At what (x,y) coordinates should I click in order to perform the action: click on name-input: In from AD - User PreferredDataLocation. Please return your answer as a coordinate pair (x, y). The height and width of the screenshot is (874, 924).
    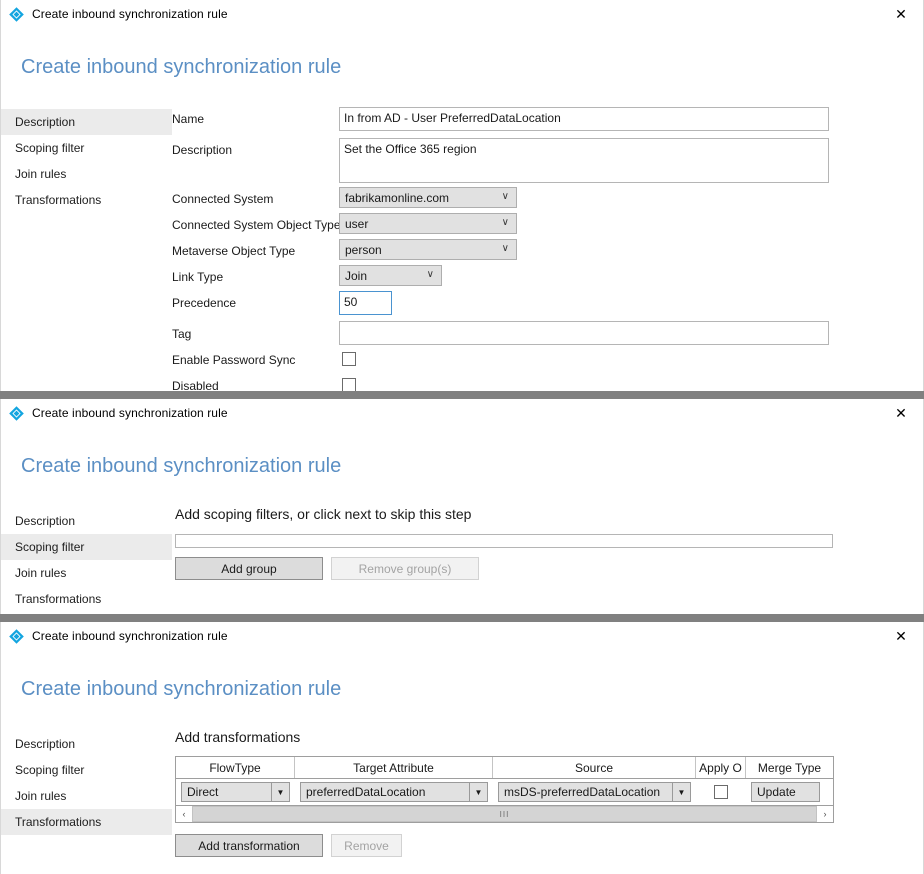
    Looking at the image, I should click on (584, 119).